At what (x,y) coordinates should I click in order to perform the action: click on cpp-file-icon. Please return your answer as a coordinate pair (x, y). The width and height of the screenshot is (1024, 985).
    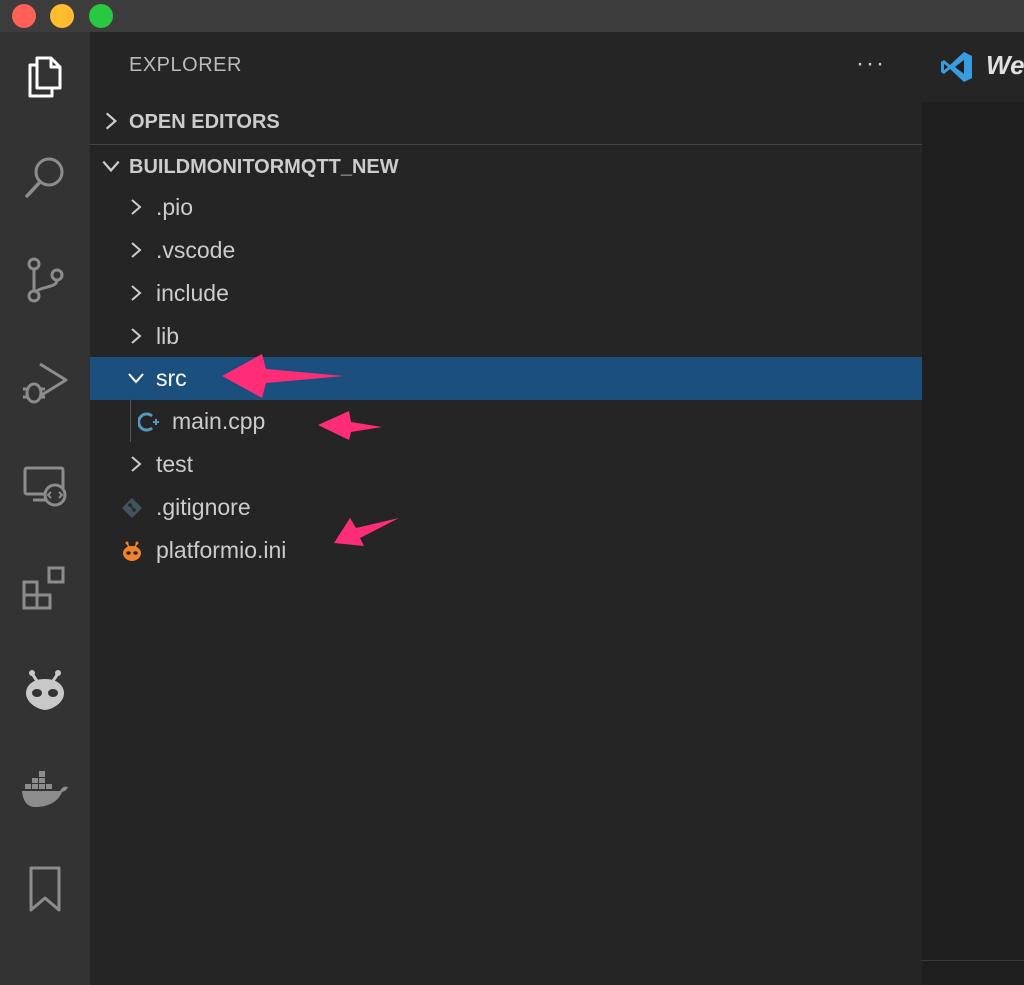
    Looking at the image, I should click on (148, 422).